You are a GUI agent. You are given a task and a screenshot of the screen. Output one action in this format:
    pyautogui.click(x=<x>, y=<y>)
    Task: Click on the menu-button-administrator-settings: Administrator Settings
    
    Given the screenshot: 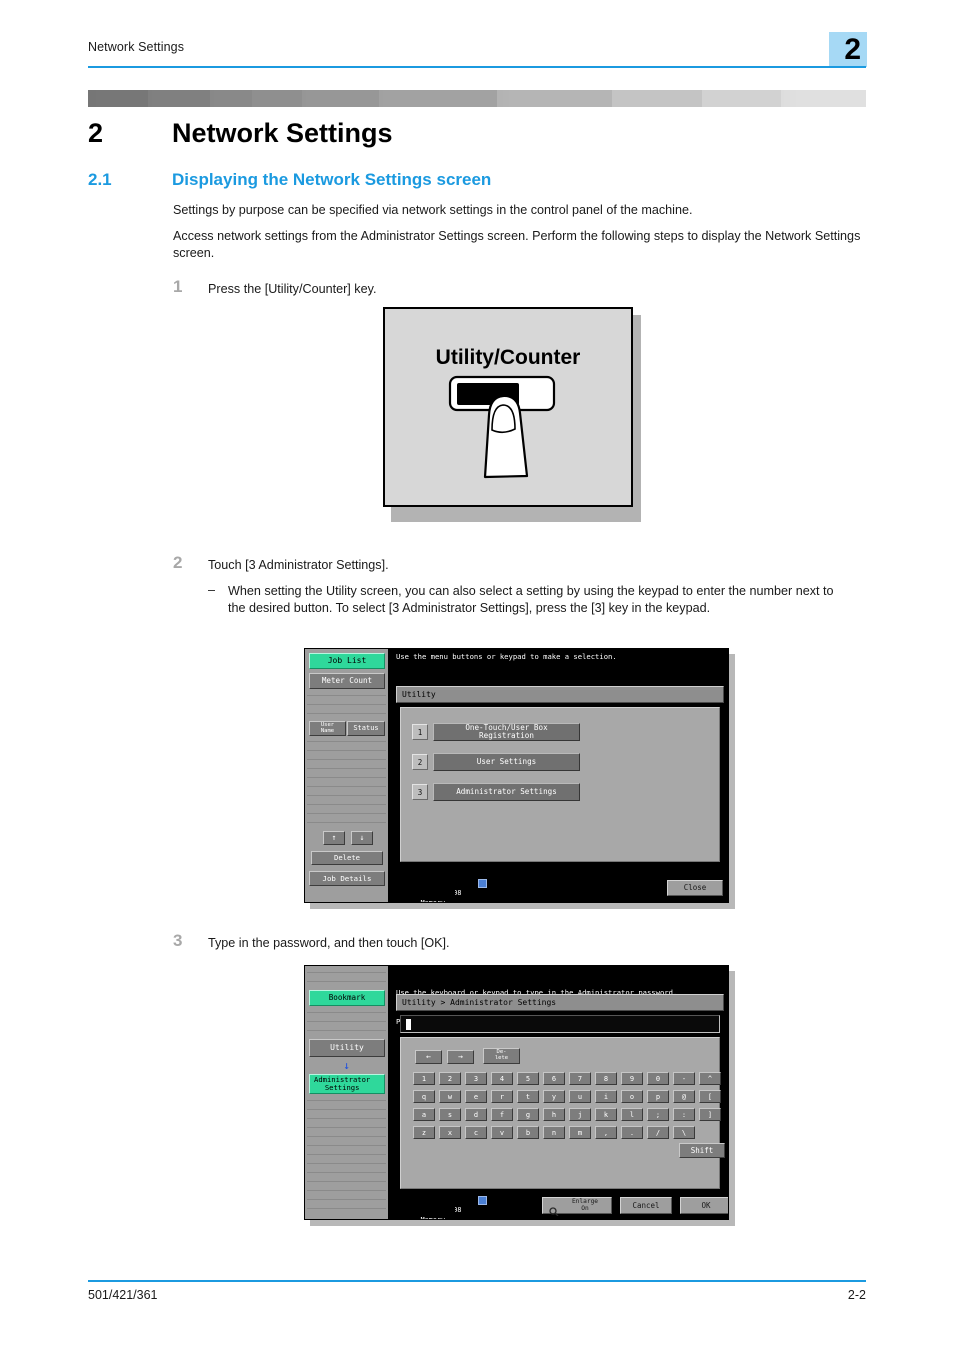 What is the action you would take?
    pyautogui.click(x=506, y=792)
    